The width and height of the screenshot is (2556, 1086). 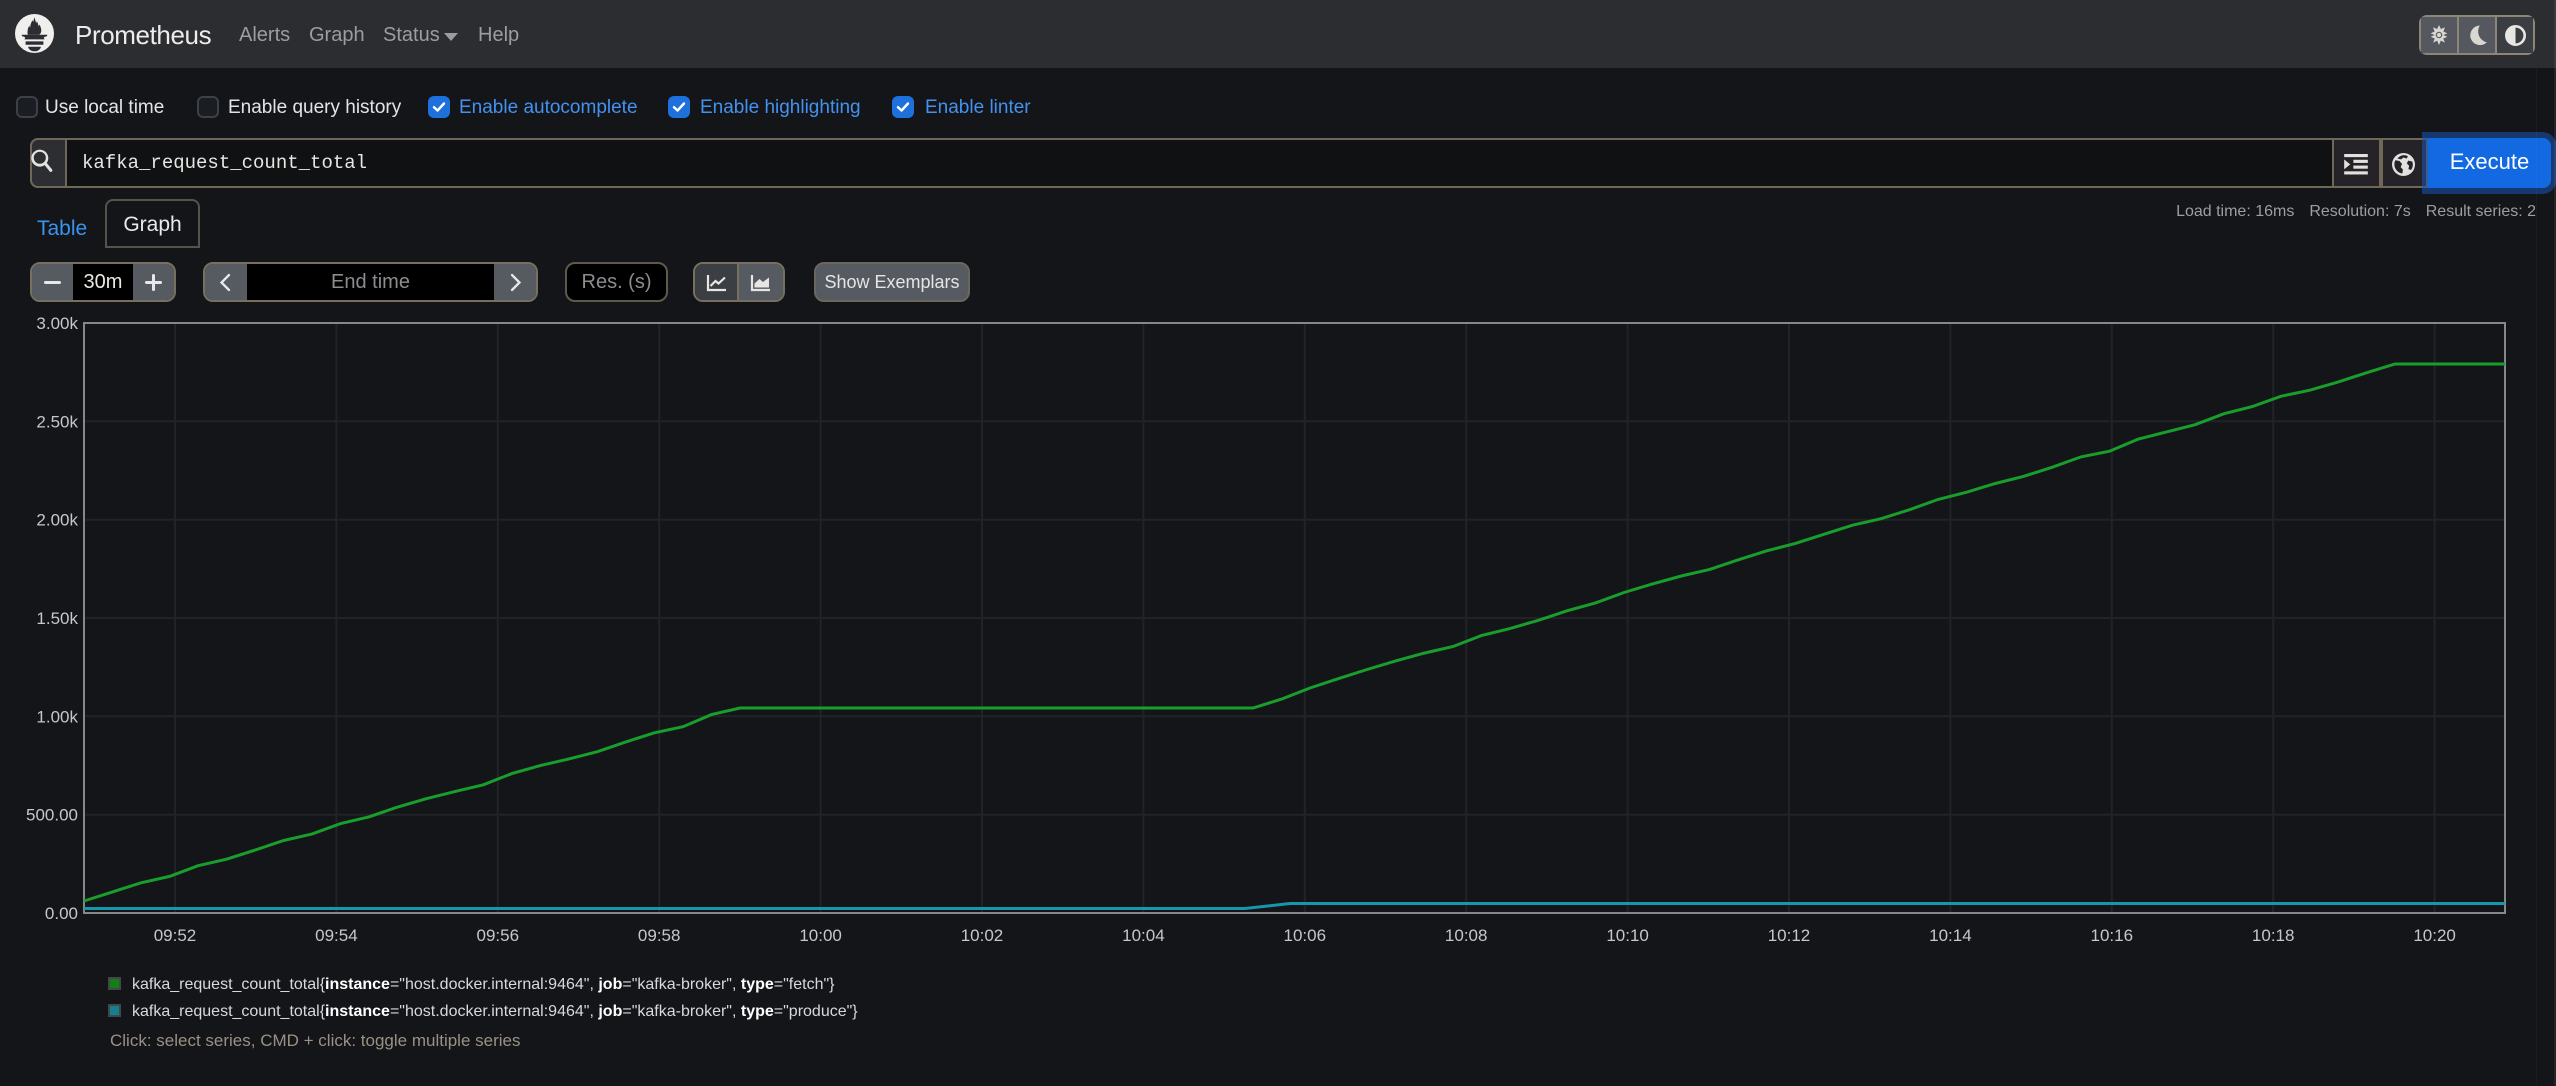 I want to click on svg-text: 09:52, so click(x=175, y=935).